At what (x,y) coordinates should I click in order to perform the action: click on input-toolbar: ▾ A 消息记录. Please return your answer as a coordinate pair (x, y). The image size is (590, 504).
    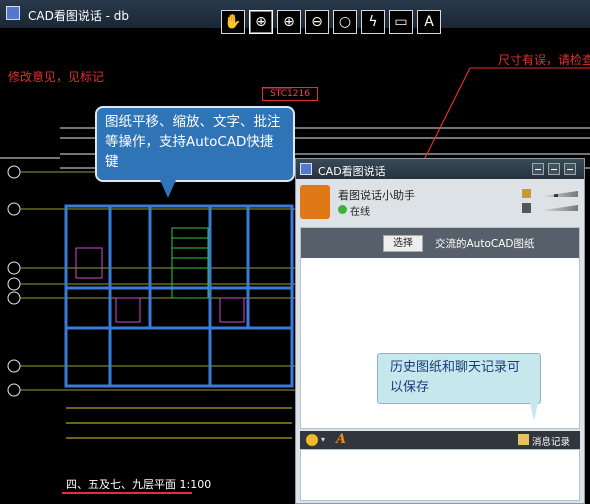
    Looking at the image, I should click on (440, 440).